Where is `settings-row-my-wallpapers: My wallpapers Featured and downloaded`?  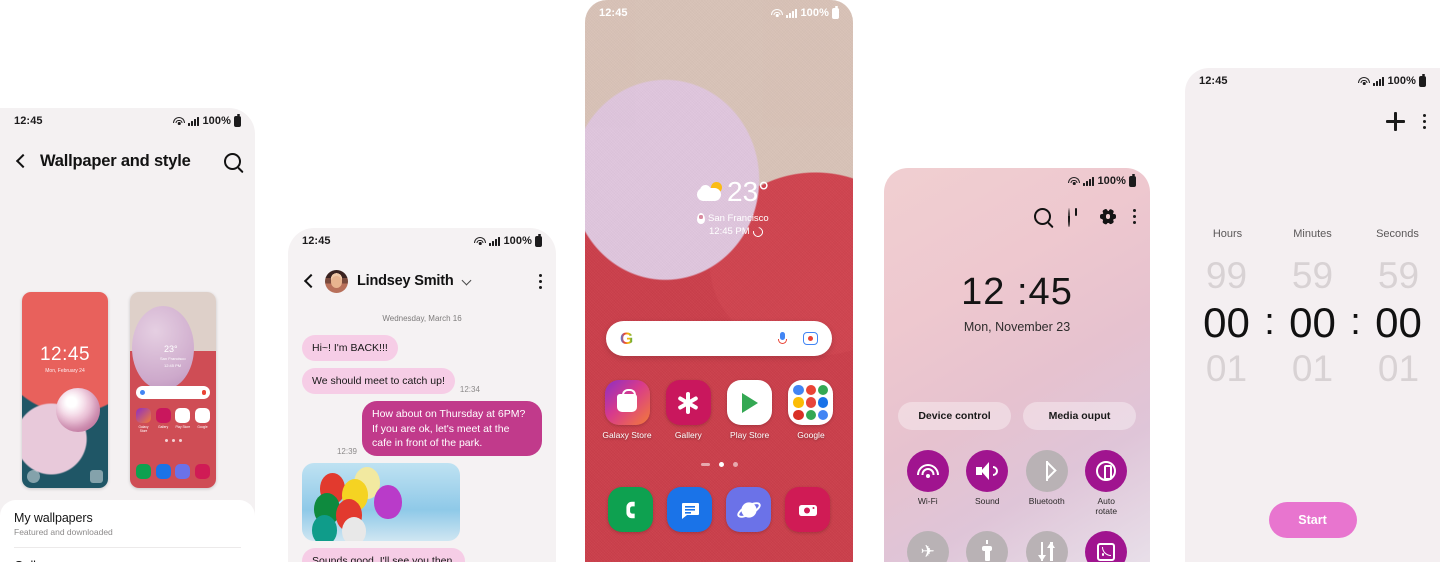
settings-row-my-wallpapers: My wallpapers Featured and downloaded is located at coordinates (127, 523).